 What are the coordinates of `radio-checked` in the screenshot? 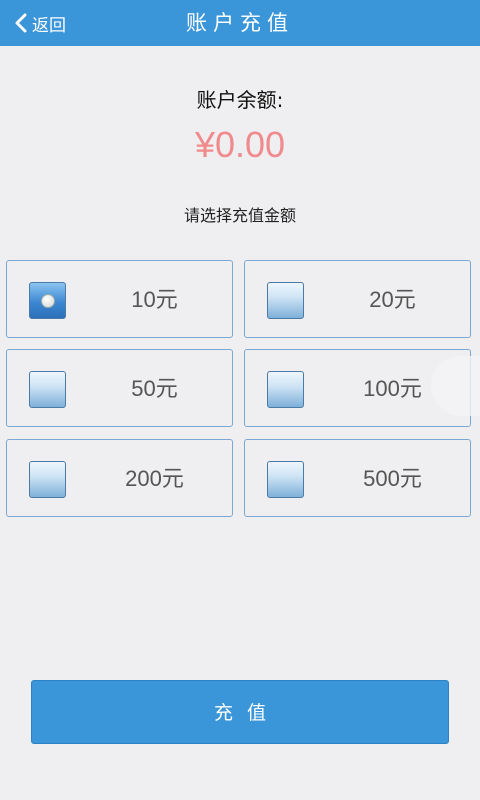 It's located at (47, 300).